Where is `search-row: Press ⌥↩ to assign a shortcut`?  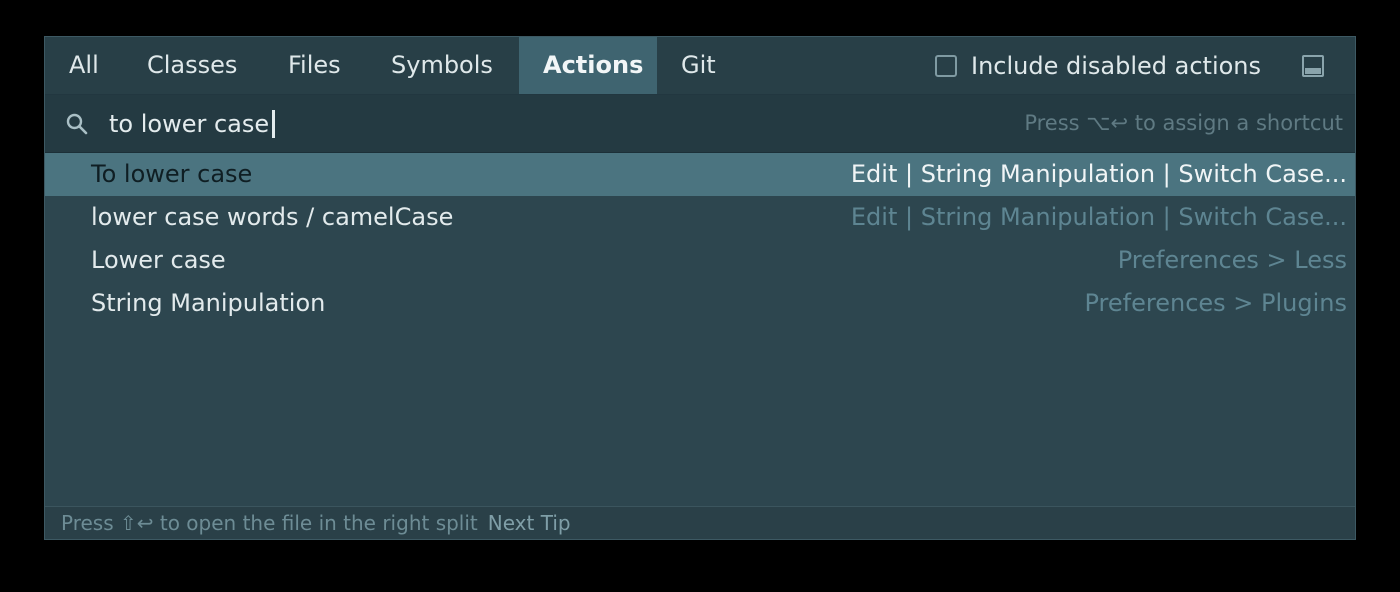
search-row: Press ⌥↩ to assign a shortcut is located at coordinates (700, 124).